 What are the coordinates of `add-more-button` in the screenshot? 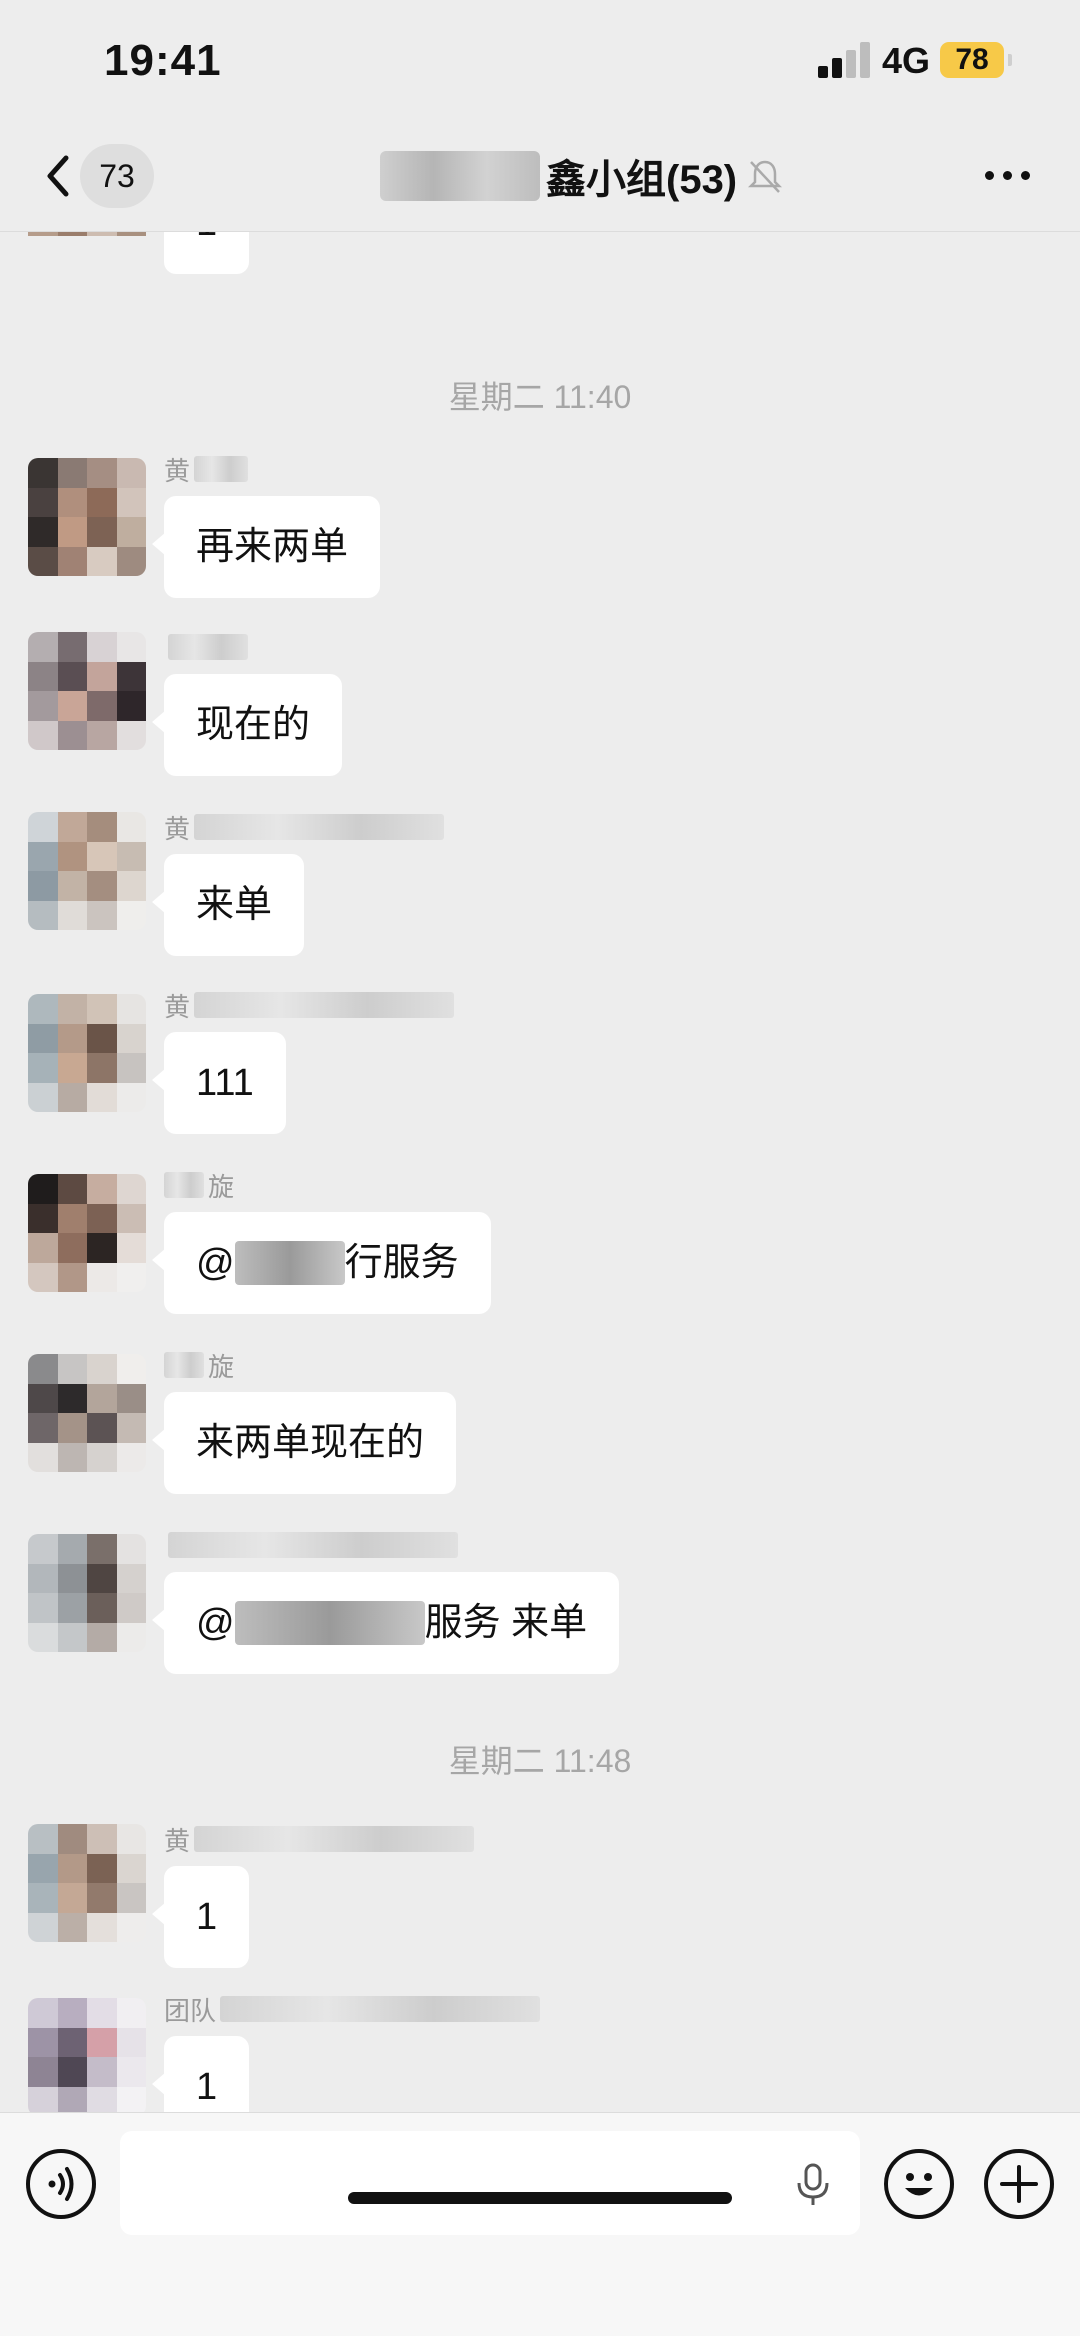 It's located at (1019, 2184).